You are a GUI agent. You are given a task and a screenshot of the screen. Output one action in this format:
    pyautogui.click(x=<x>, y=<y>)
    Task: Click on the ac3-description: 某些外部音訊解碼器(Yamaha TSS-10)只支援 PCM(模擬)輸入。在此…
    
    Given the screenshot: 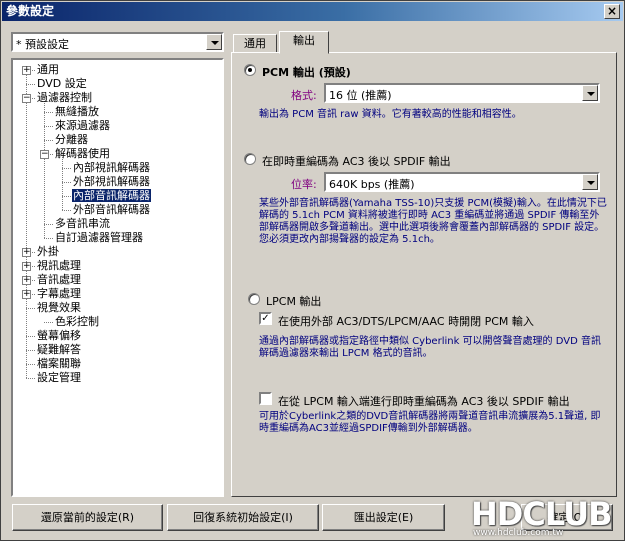 What is the action you would take?
    pyautogui.click(x=433, y=221)
    